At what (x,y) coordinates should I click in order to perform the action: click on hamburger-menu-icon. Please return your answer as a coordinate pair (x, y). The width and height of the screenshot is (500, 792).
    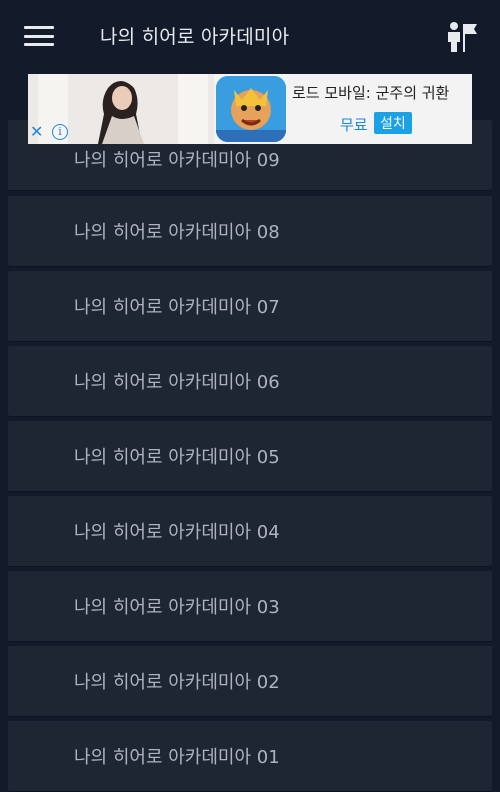
    Looking at the image, I should click on (39, 36).